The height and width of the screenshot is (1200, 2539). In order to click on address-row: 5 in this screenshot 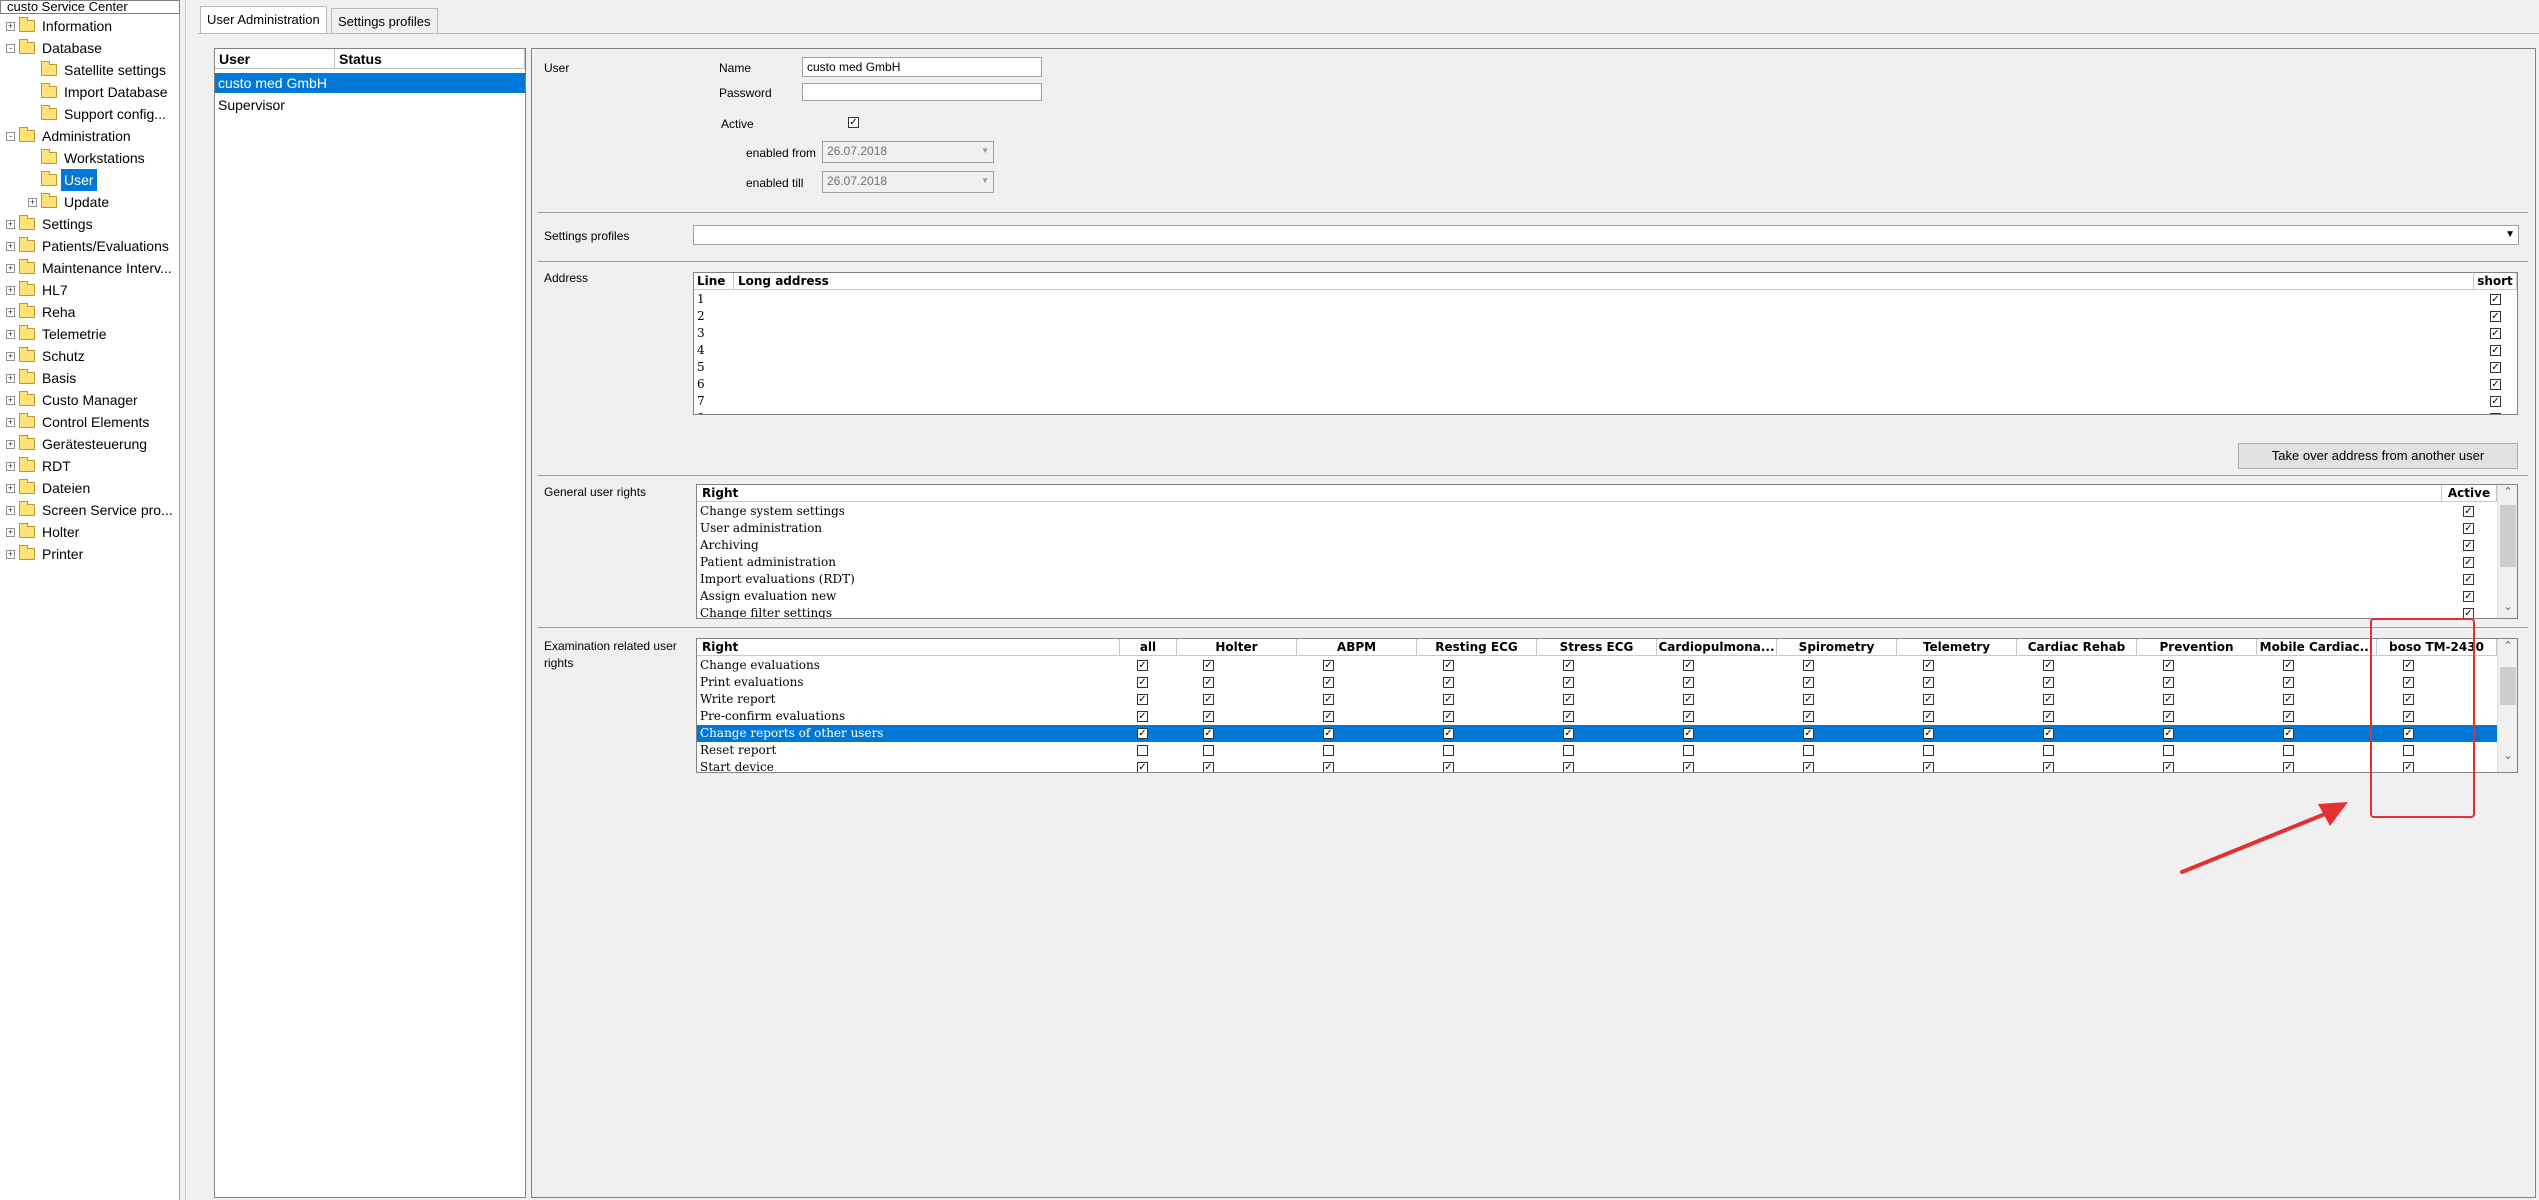, I will do `click(1584, 367)`.